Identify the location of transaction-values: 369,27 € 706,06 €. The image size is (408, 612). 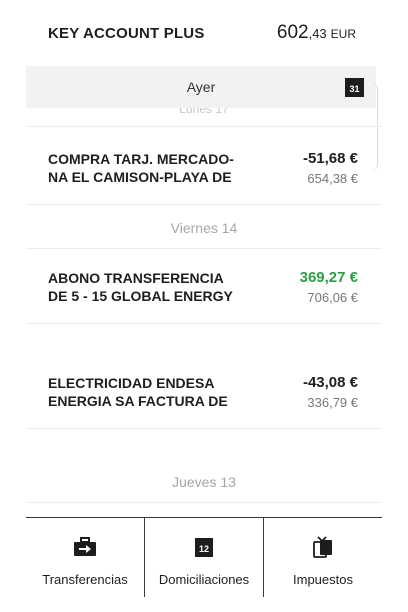
(329, 288).